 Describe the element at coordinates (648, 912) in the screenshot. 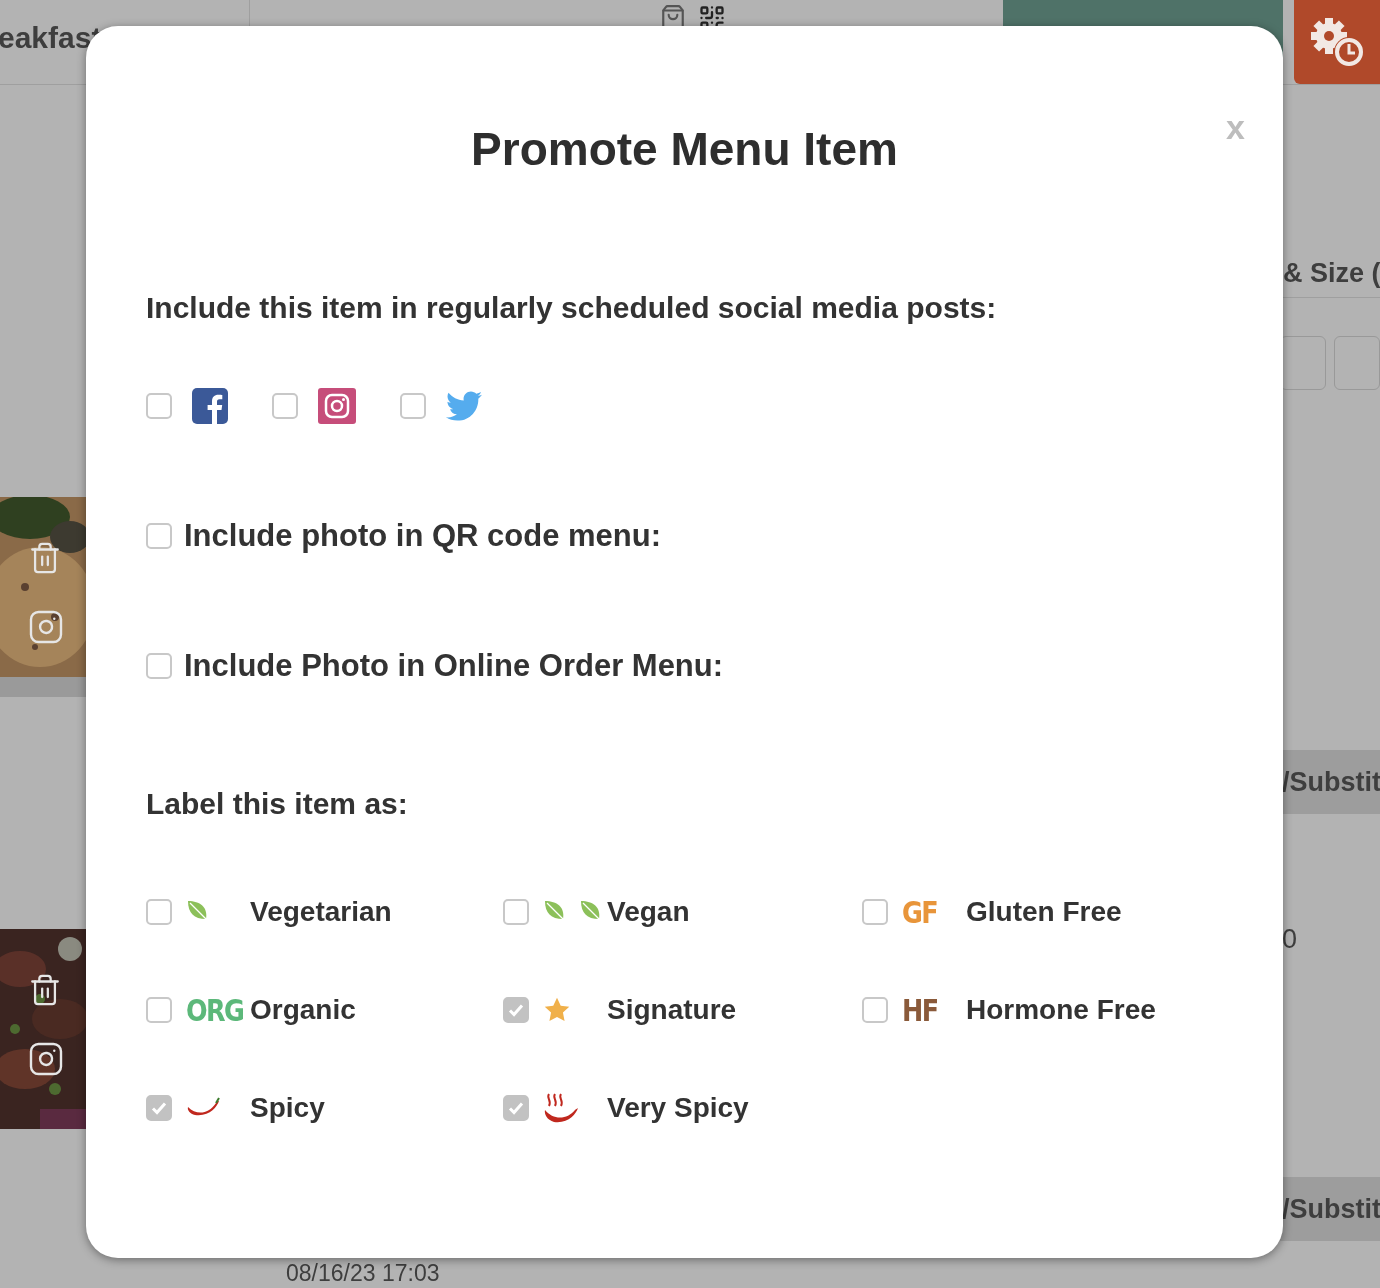

I see `label-name: Vegan` at that location.